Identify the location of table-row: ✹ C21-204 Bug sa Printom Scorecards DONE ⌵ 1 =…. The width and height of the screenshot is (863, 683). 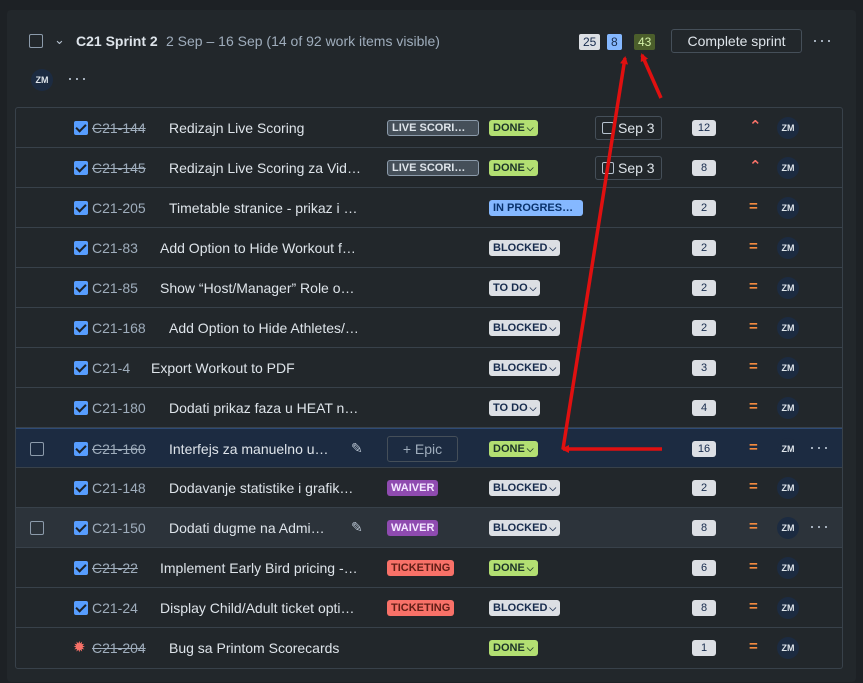
(429, 648).